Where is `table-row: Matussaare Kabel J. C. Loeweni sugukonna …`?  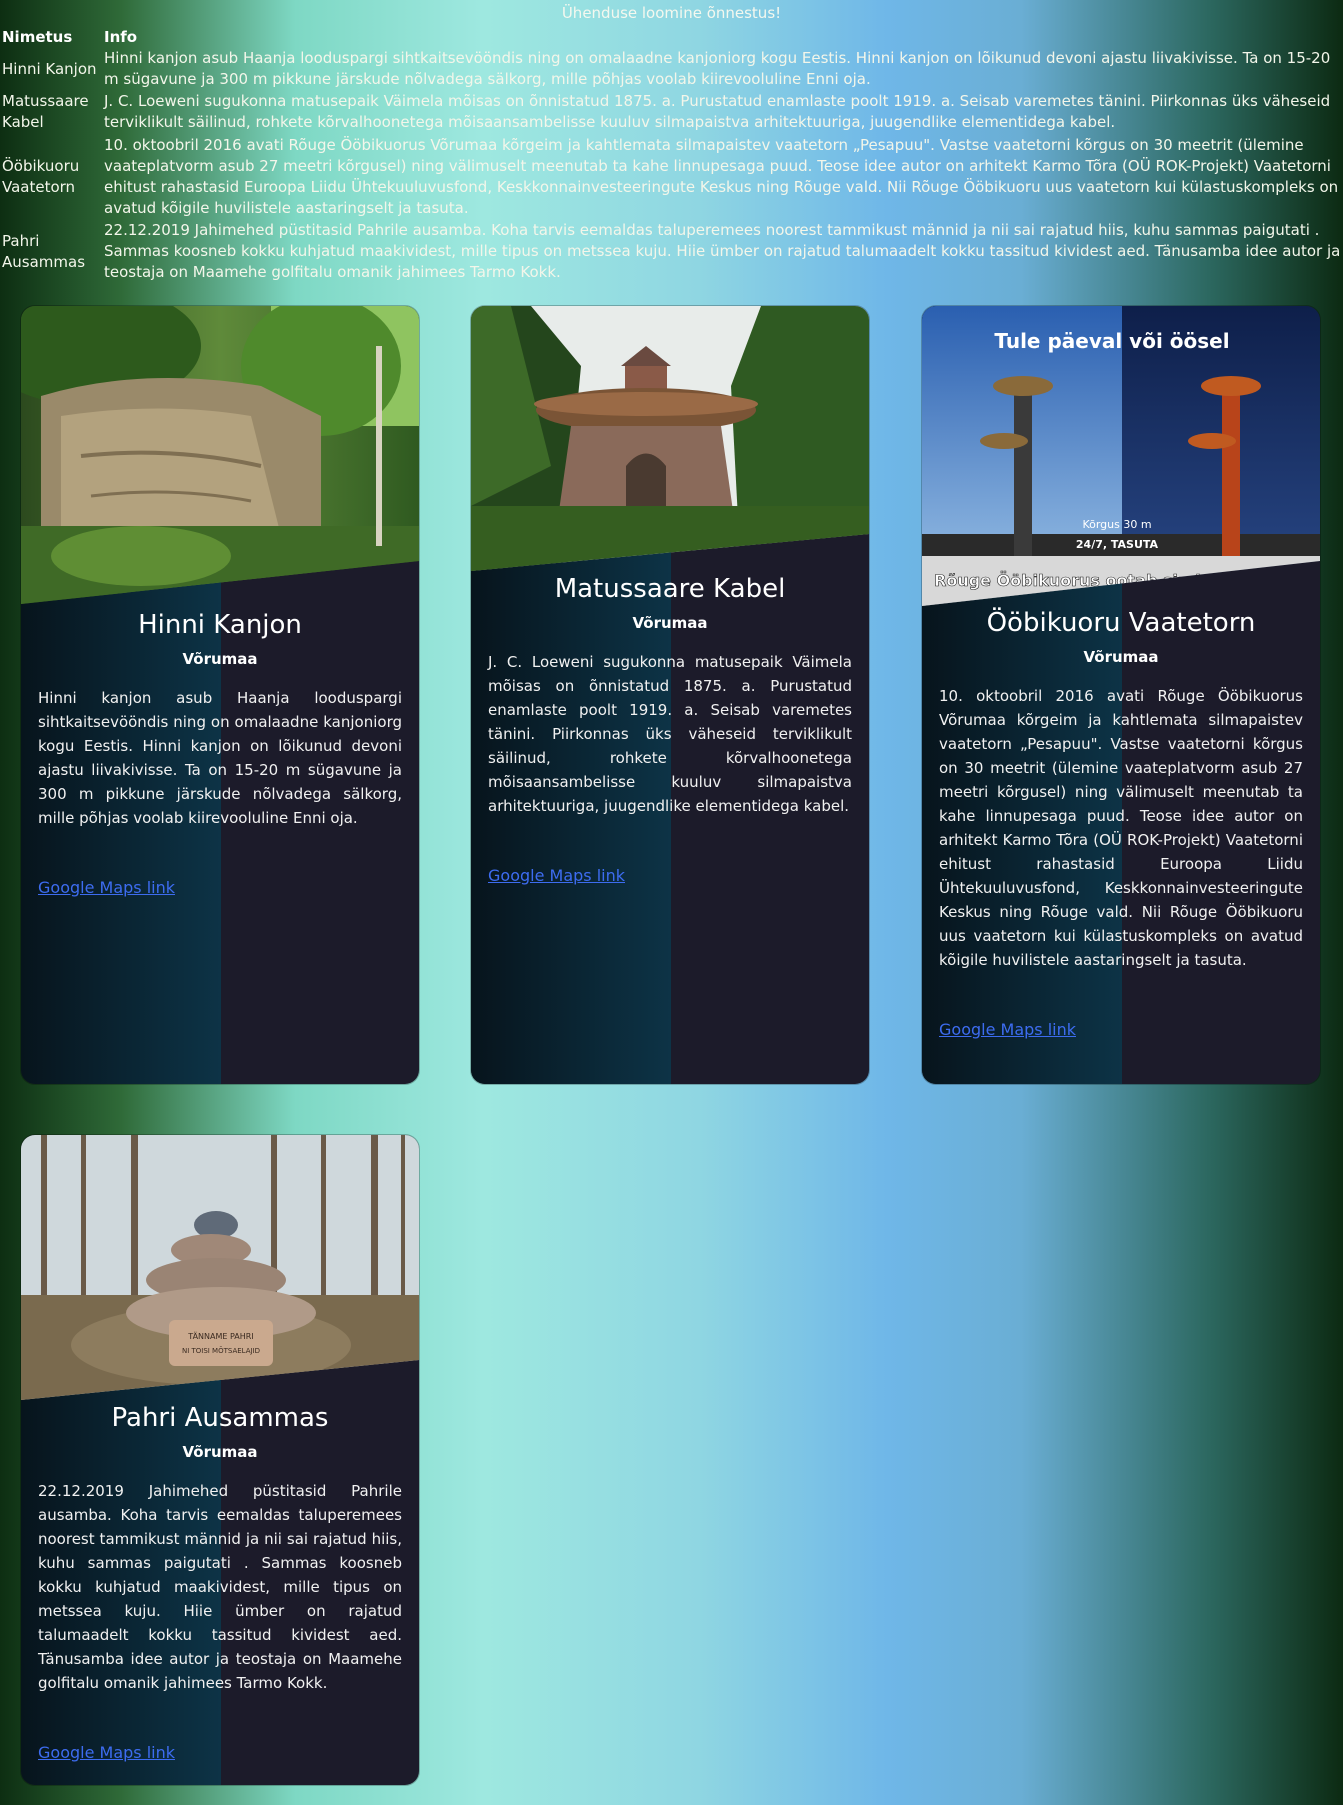 table-row: Matussaare Kabel J. C. Loeweni sugukonna … is located at coordinates (671, 112).